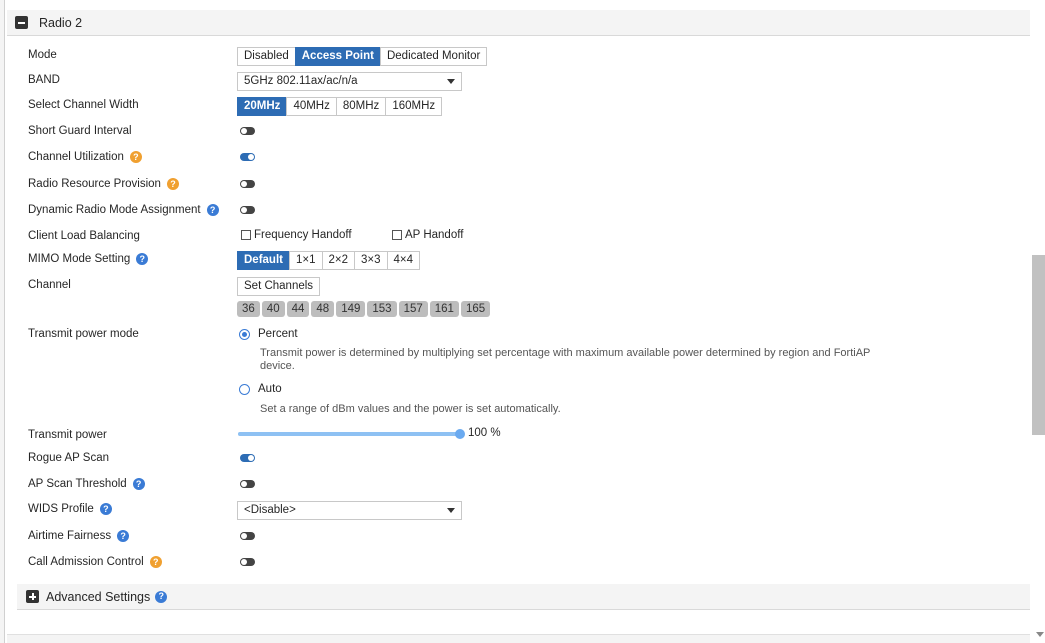 The width and height of the screenshot is (1045, 643). Describe the element at coordinates (518, 23) in the screenshot. I see `radio-2-header: Radio 2` at that location.